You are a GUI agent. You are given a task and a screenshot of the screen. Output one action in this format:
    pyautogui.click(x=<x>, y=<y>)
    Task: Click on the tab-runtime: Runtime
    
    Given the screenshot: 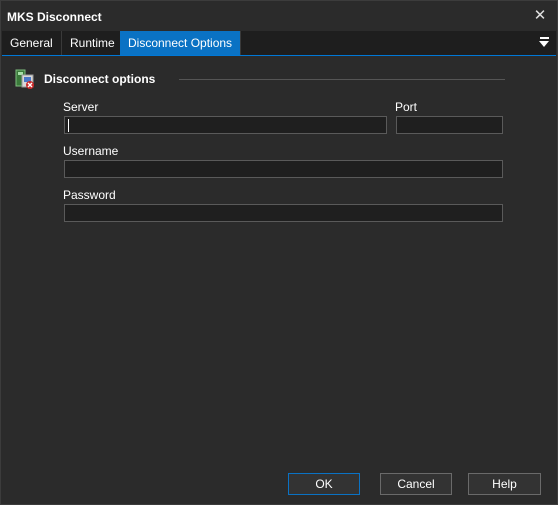 What is the action you would take?
    pyautogui.click(x=93, y=43)
    